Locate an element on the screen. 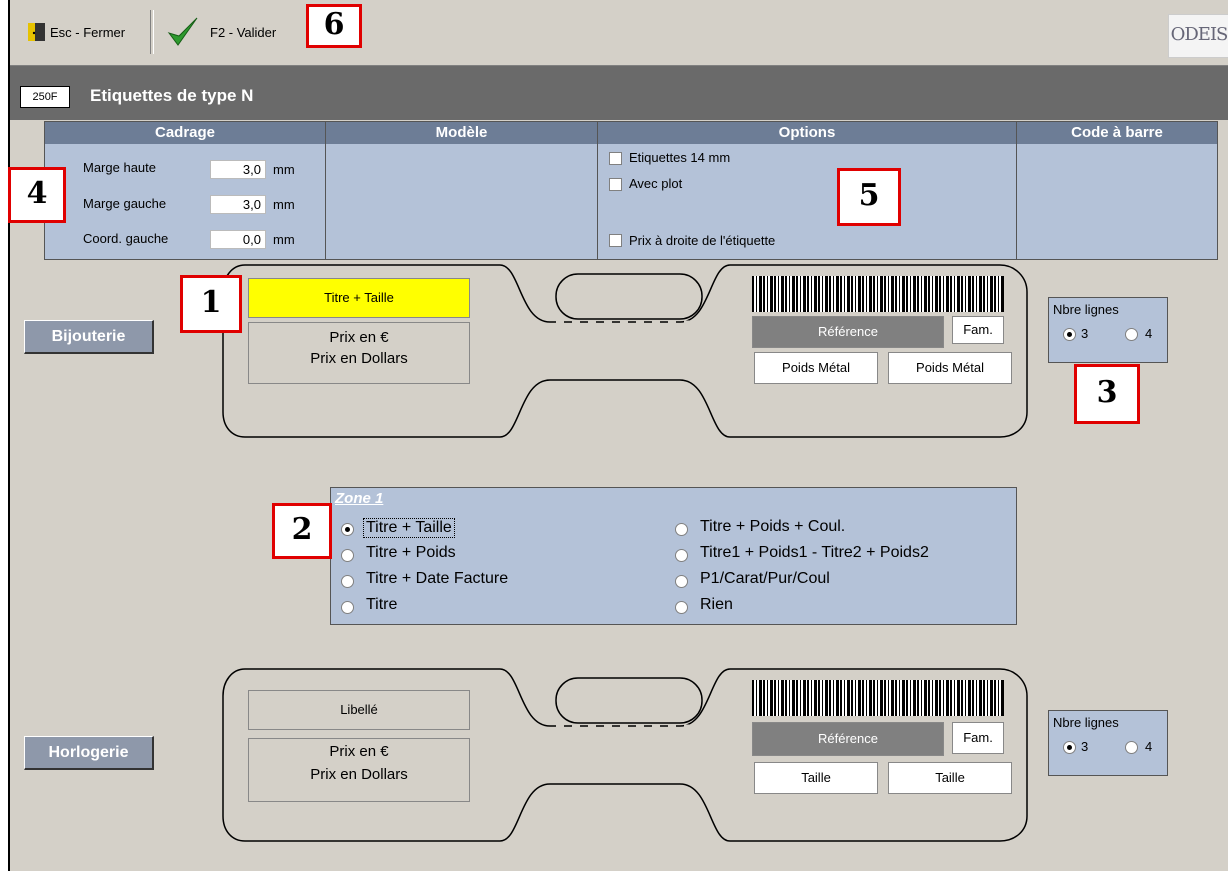 The width and height of the screenshot is (1228, 871). close-button: Esc - Fermer is located at coordinates (75, 32).